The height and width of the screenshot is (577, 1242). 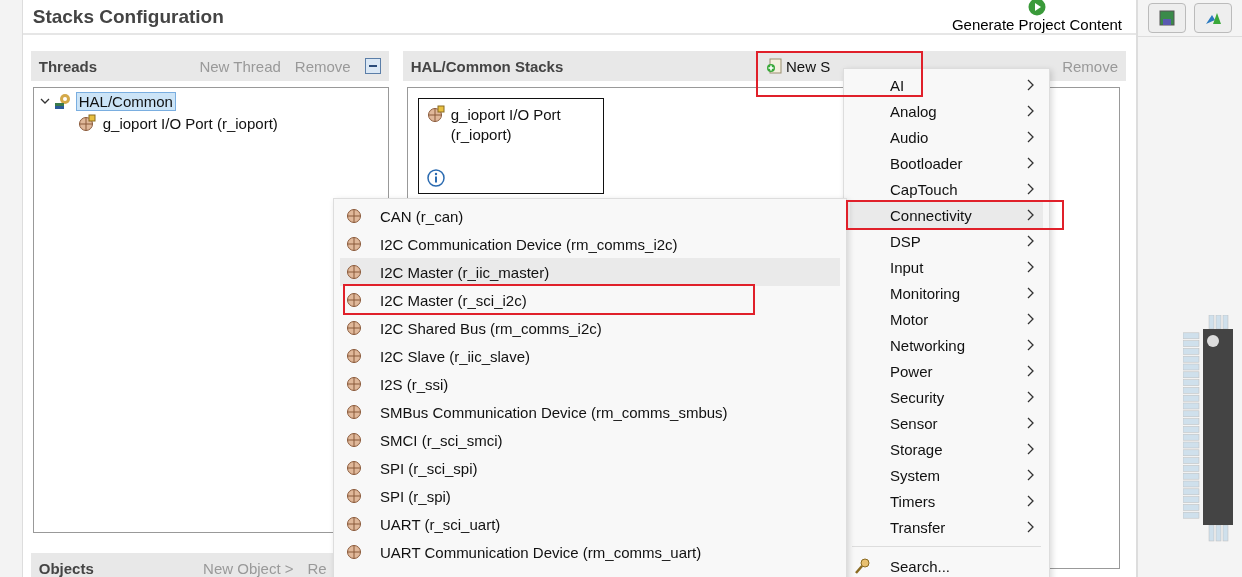 What do you see at coordinates (946, 189) in the screenshot?
I see `menu-item: CapTouch` at bounding box center [946, 189].